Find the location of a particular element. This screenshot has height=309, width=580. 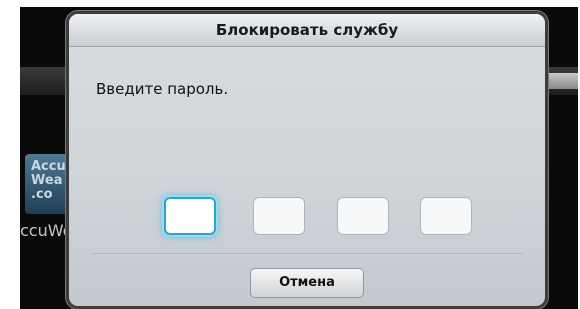

background-app-caption: ccuWe is located at coordinates (46, 230).